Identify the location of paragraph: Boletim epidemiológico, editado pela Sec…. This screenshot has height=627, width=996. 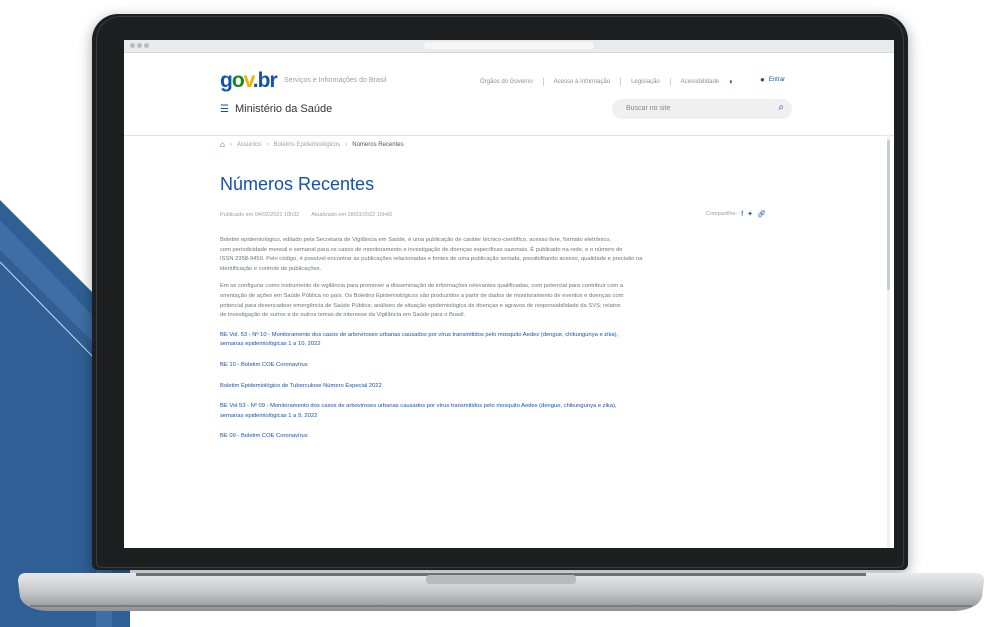
(431, 254).